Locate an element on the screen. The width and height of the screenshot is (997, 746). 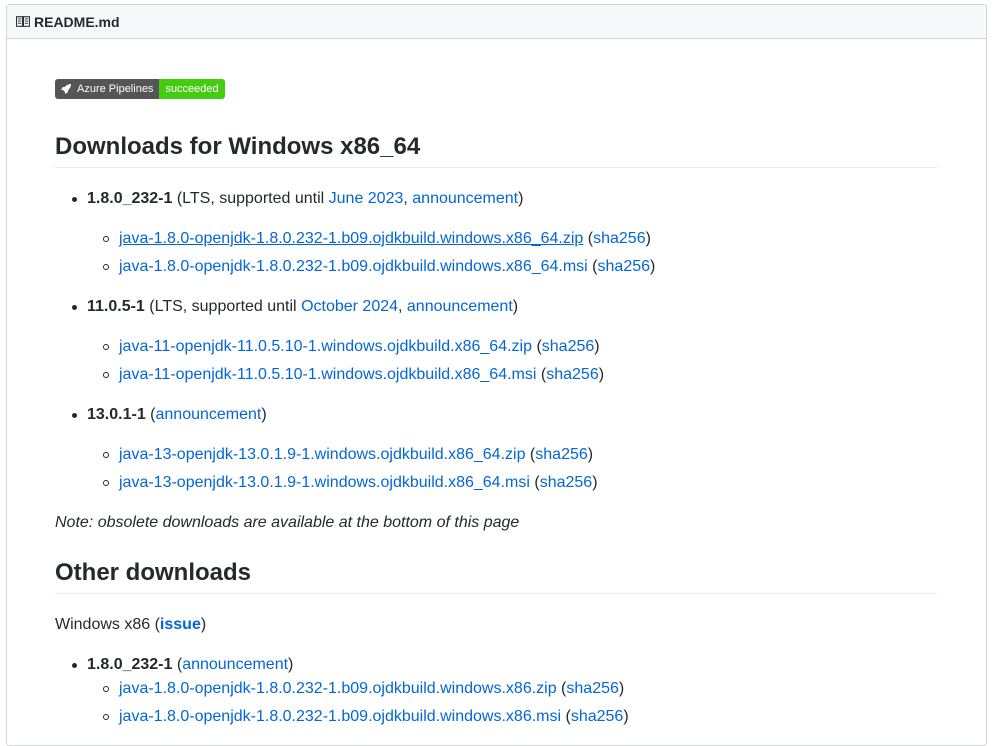
support-date-link: October 2024 is located at coordinates (349, 306).